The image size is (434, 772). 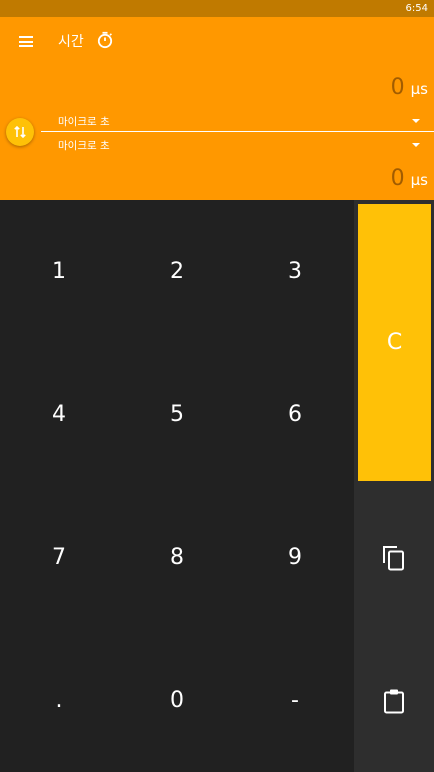 What do you see at coordinates (419, 180) in the screenshot?
I see `to-unit-symbol: μs` at bounding box center [419, 180].